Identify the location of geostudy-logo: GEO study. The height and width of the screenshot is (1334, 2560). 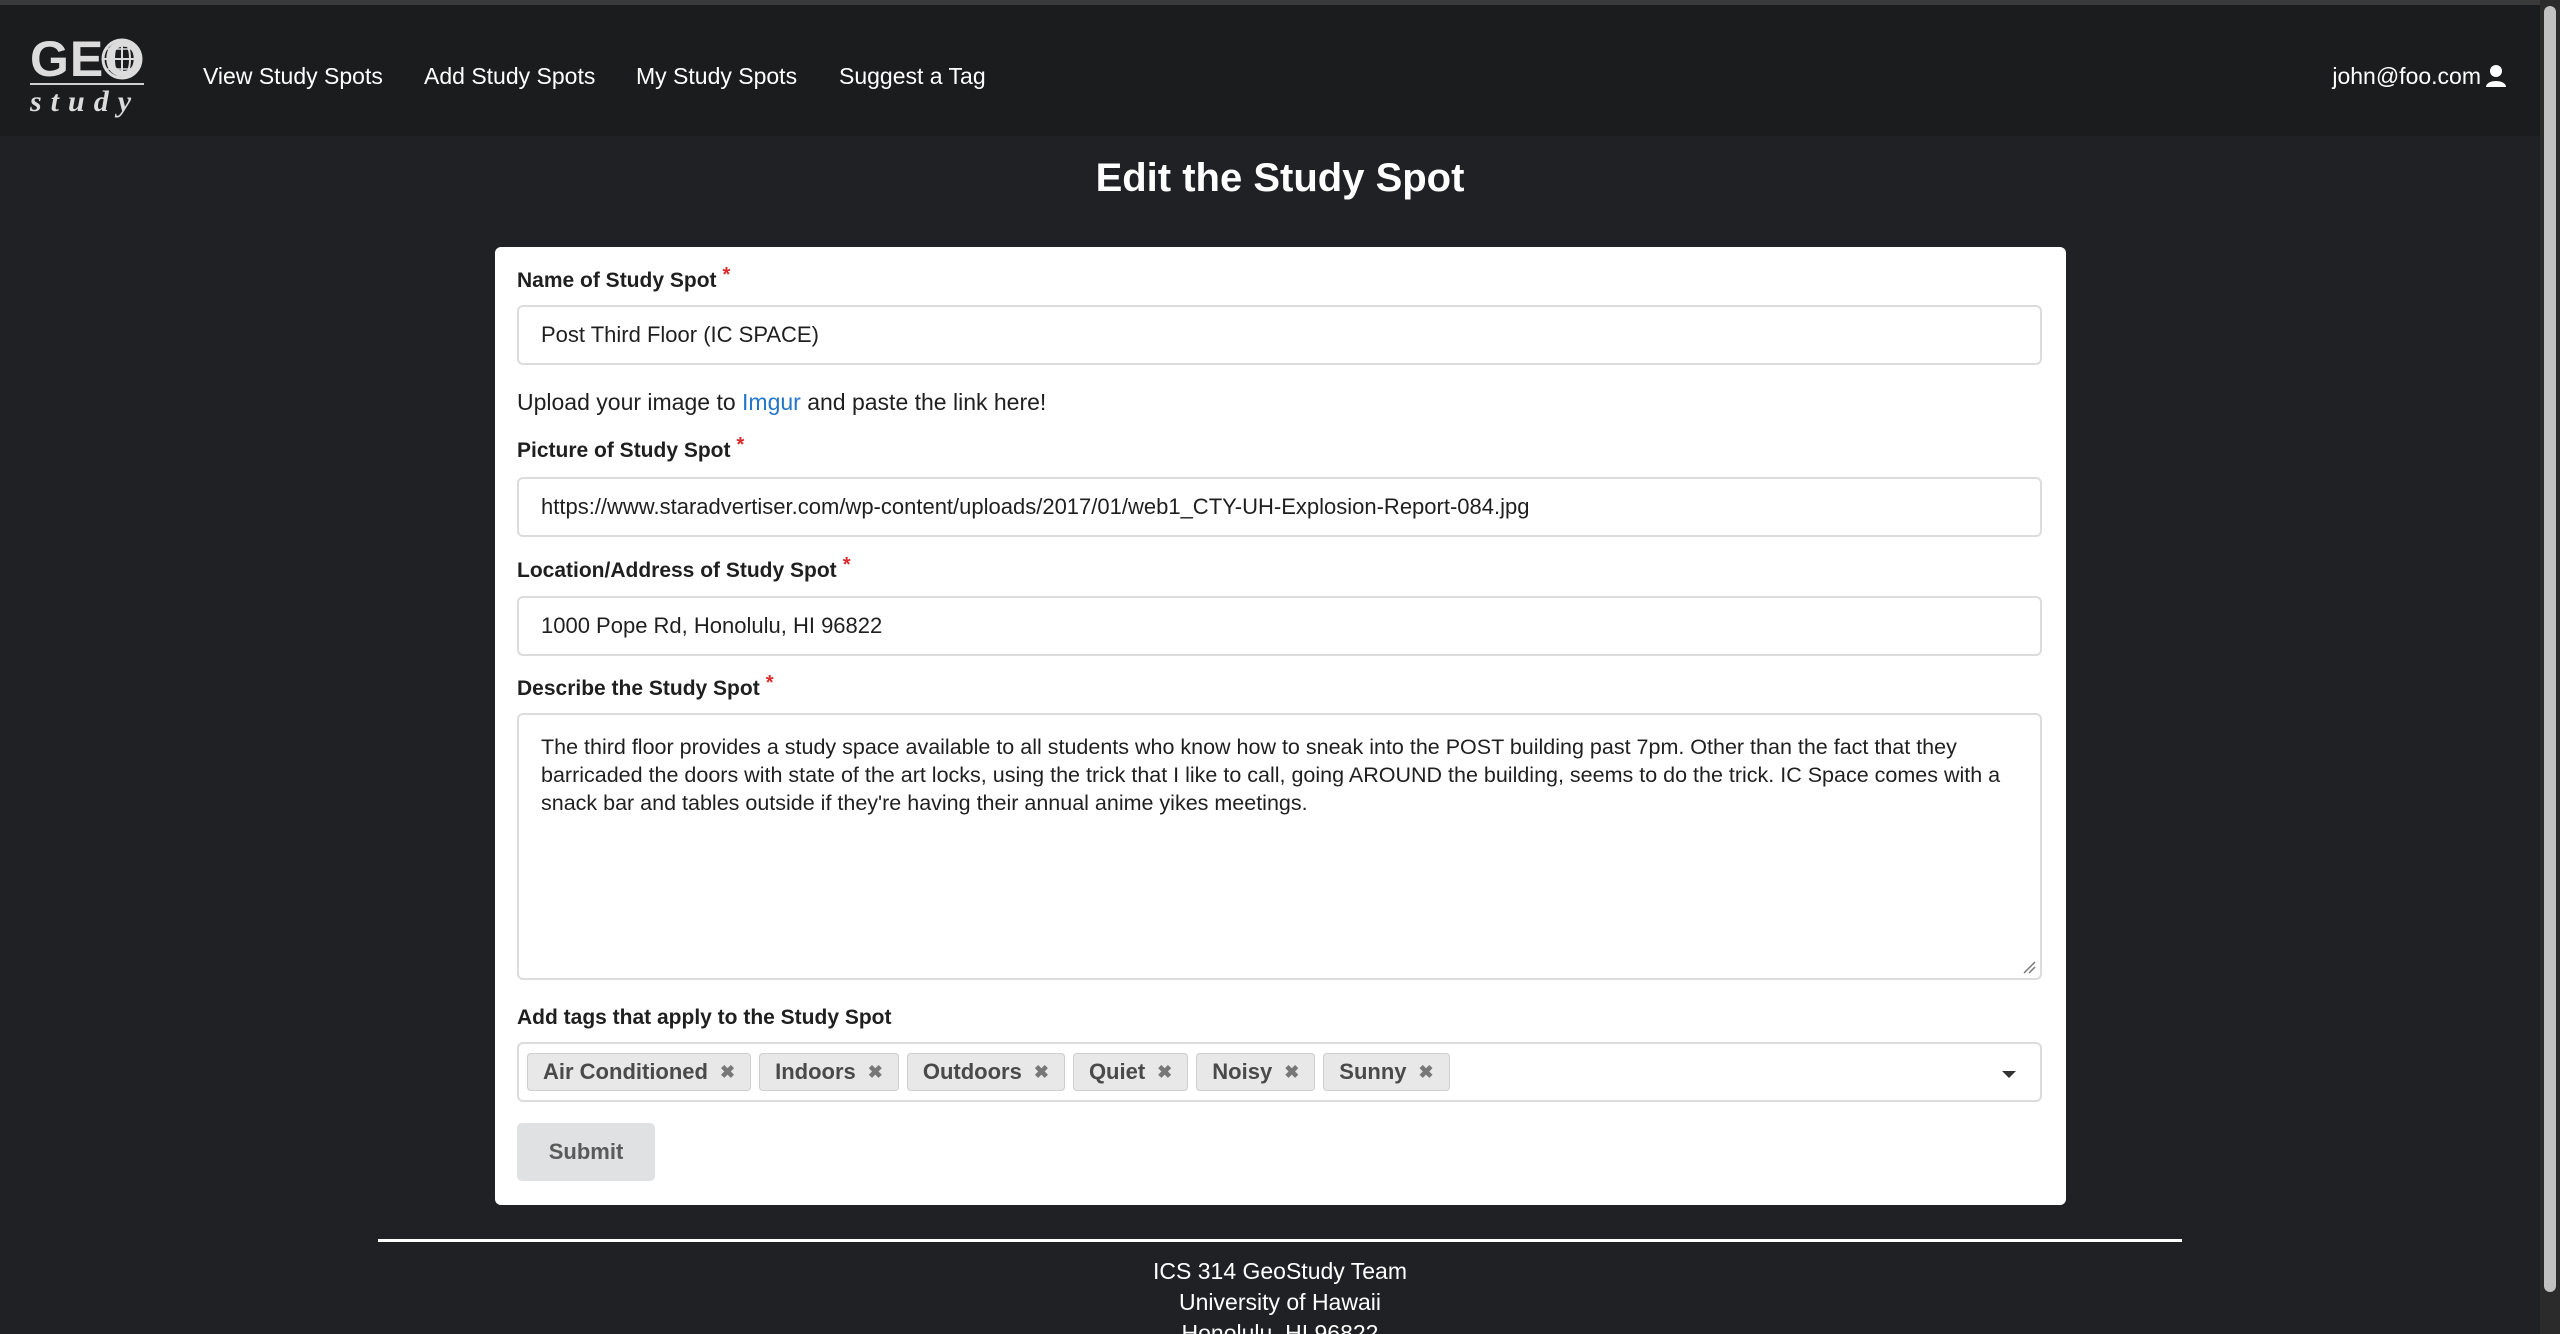
(89, 74).